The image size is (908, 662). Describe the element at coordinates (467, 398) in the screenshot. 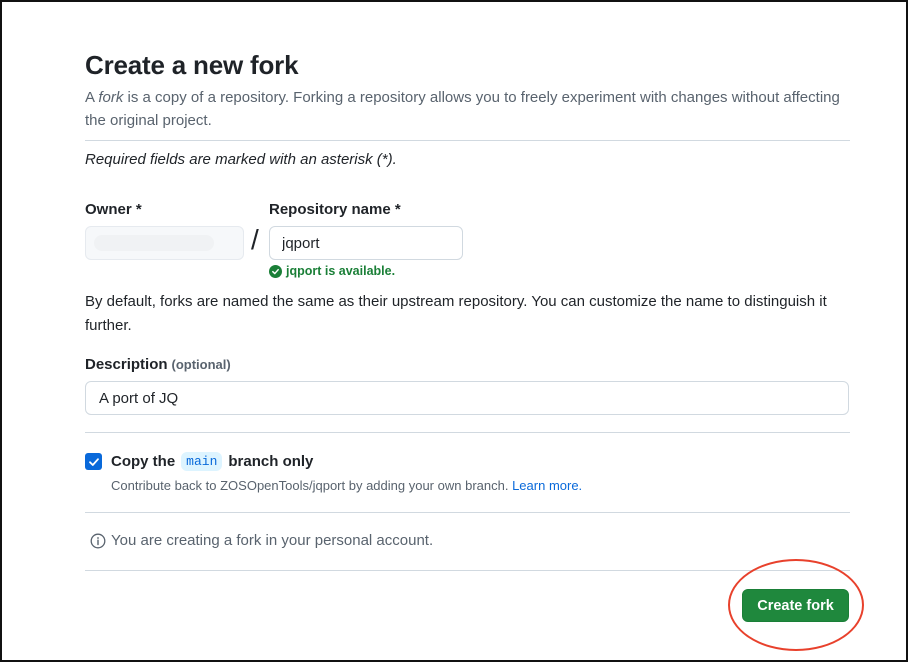

I see `description-input` at that location.